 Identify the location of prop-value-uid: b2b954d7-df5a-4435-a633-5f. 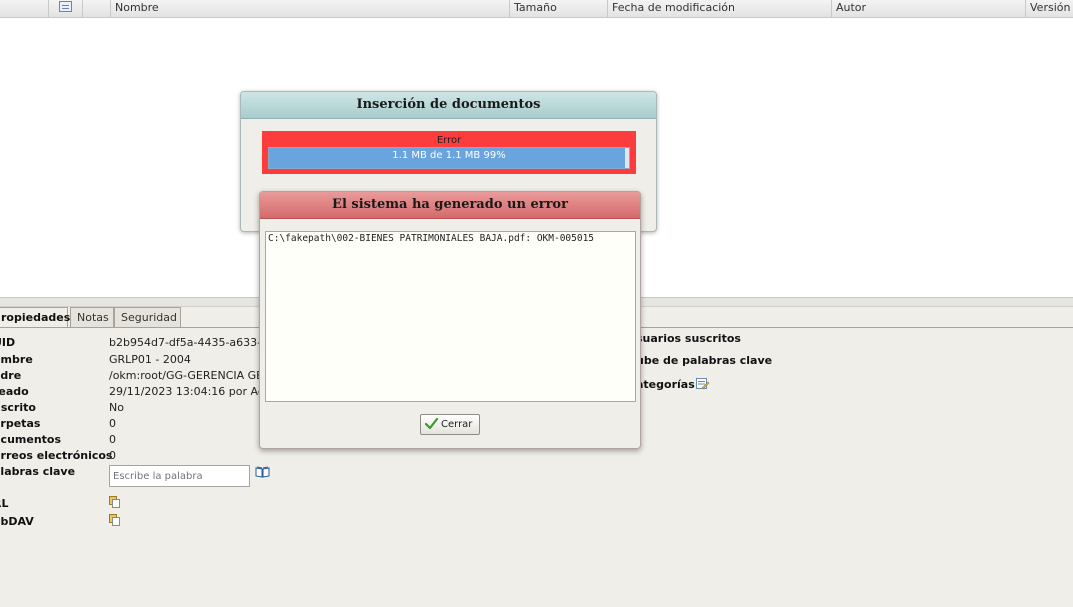
(191, 342).